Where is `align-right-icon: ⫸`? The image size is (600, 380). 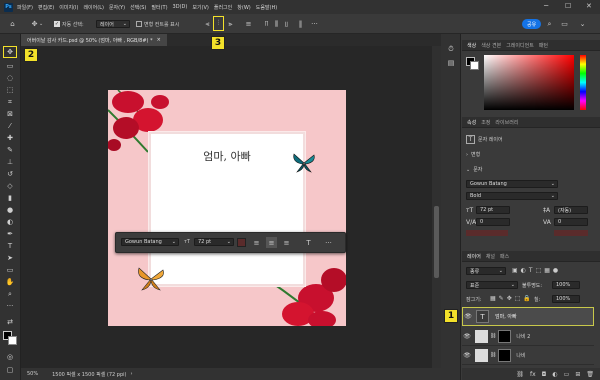 align-right-icon: ⫸ is located at coordinates (230, 24).